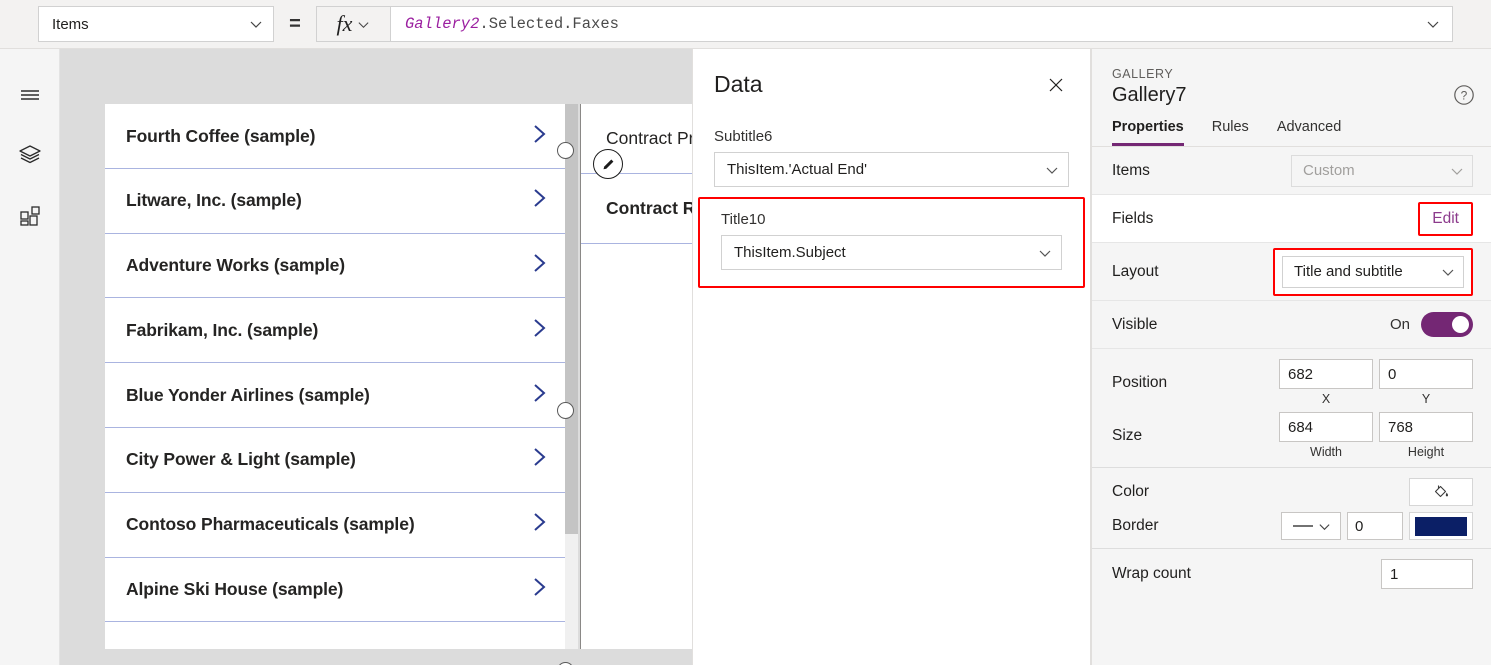  What do you see at coordinates (30, 357) in the screenshot?
I see `left-icon-rail` at bounding box center [30, 357].